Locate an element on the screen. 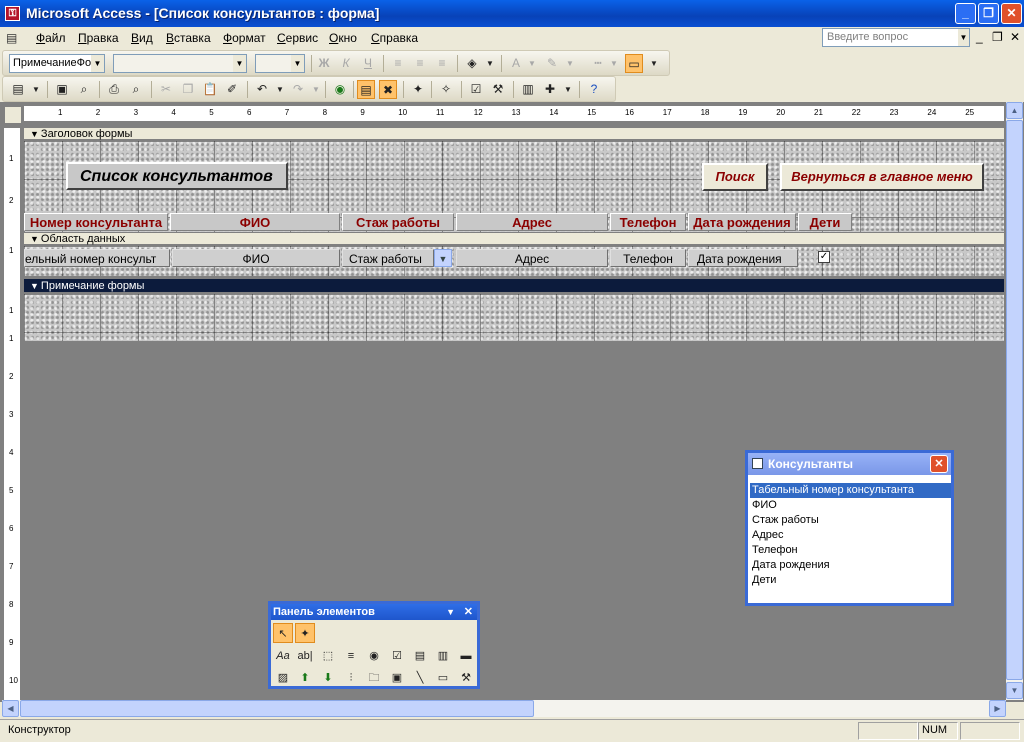 This screenshot has height=742, width=1024. form-title-label: Список консультантов is located at coordinates (177, 176).